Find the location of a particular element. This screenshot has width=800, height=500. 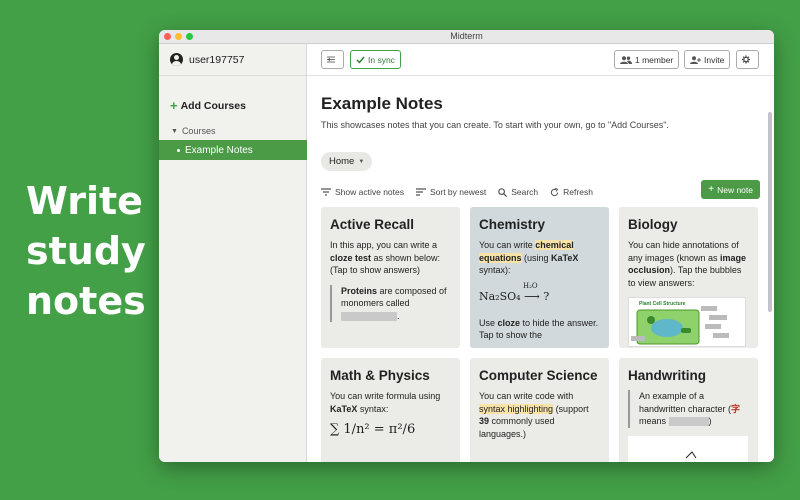

text: (support is located at coordinates (571, 408).